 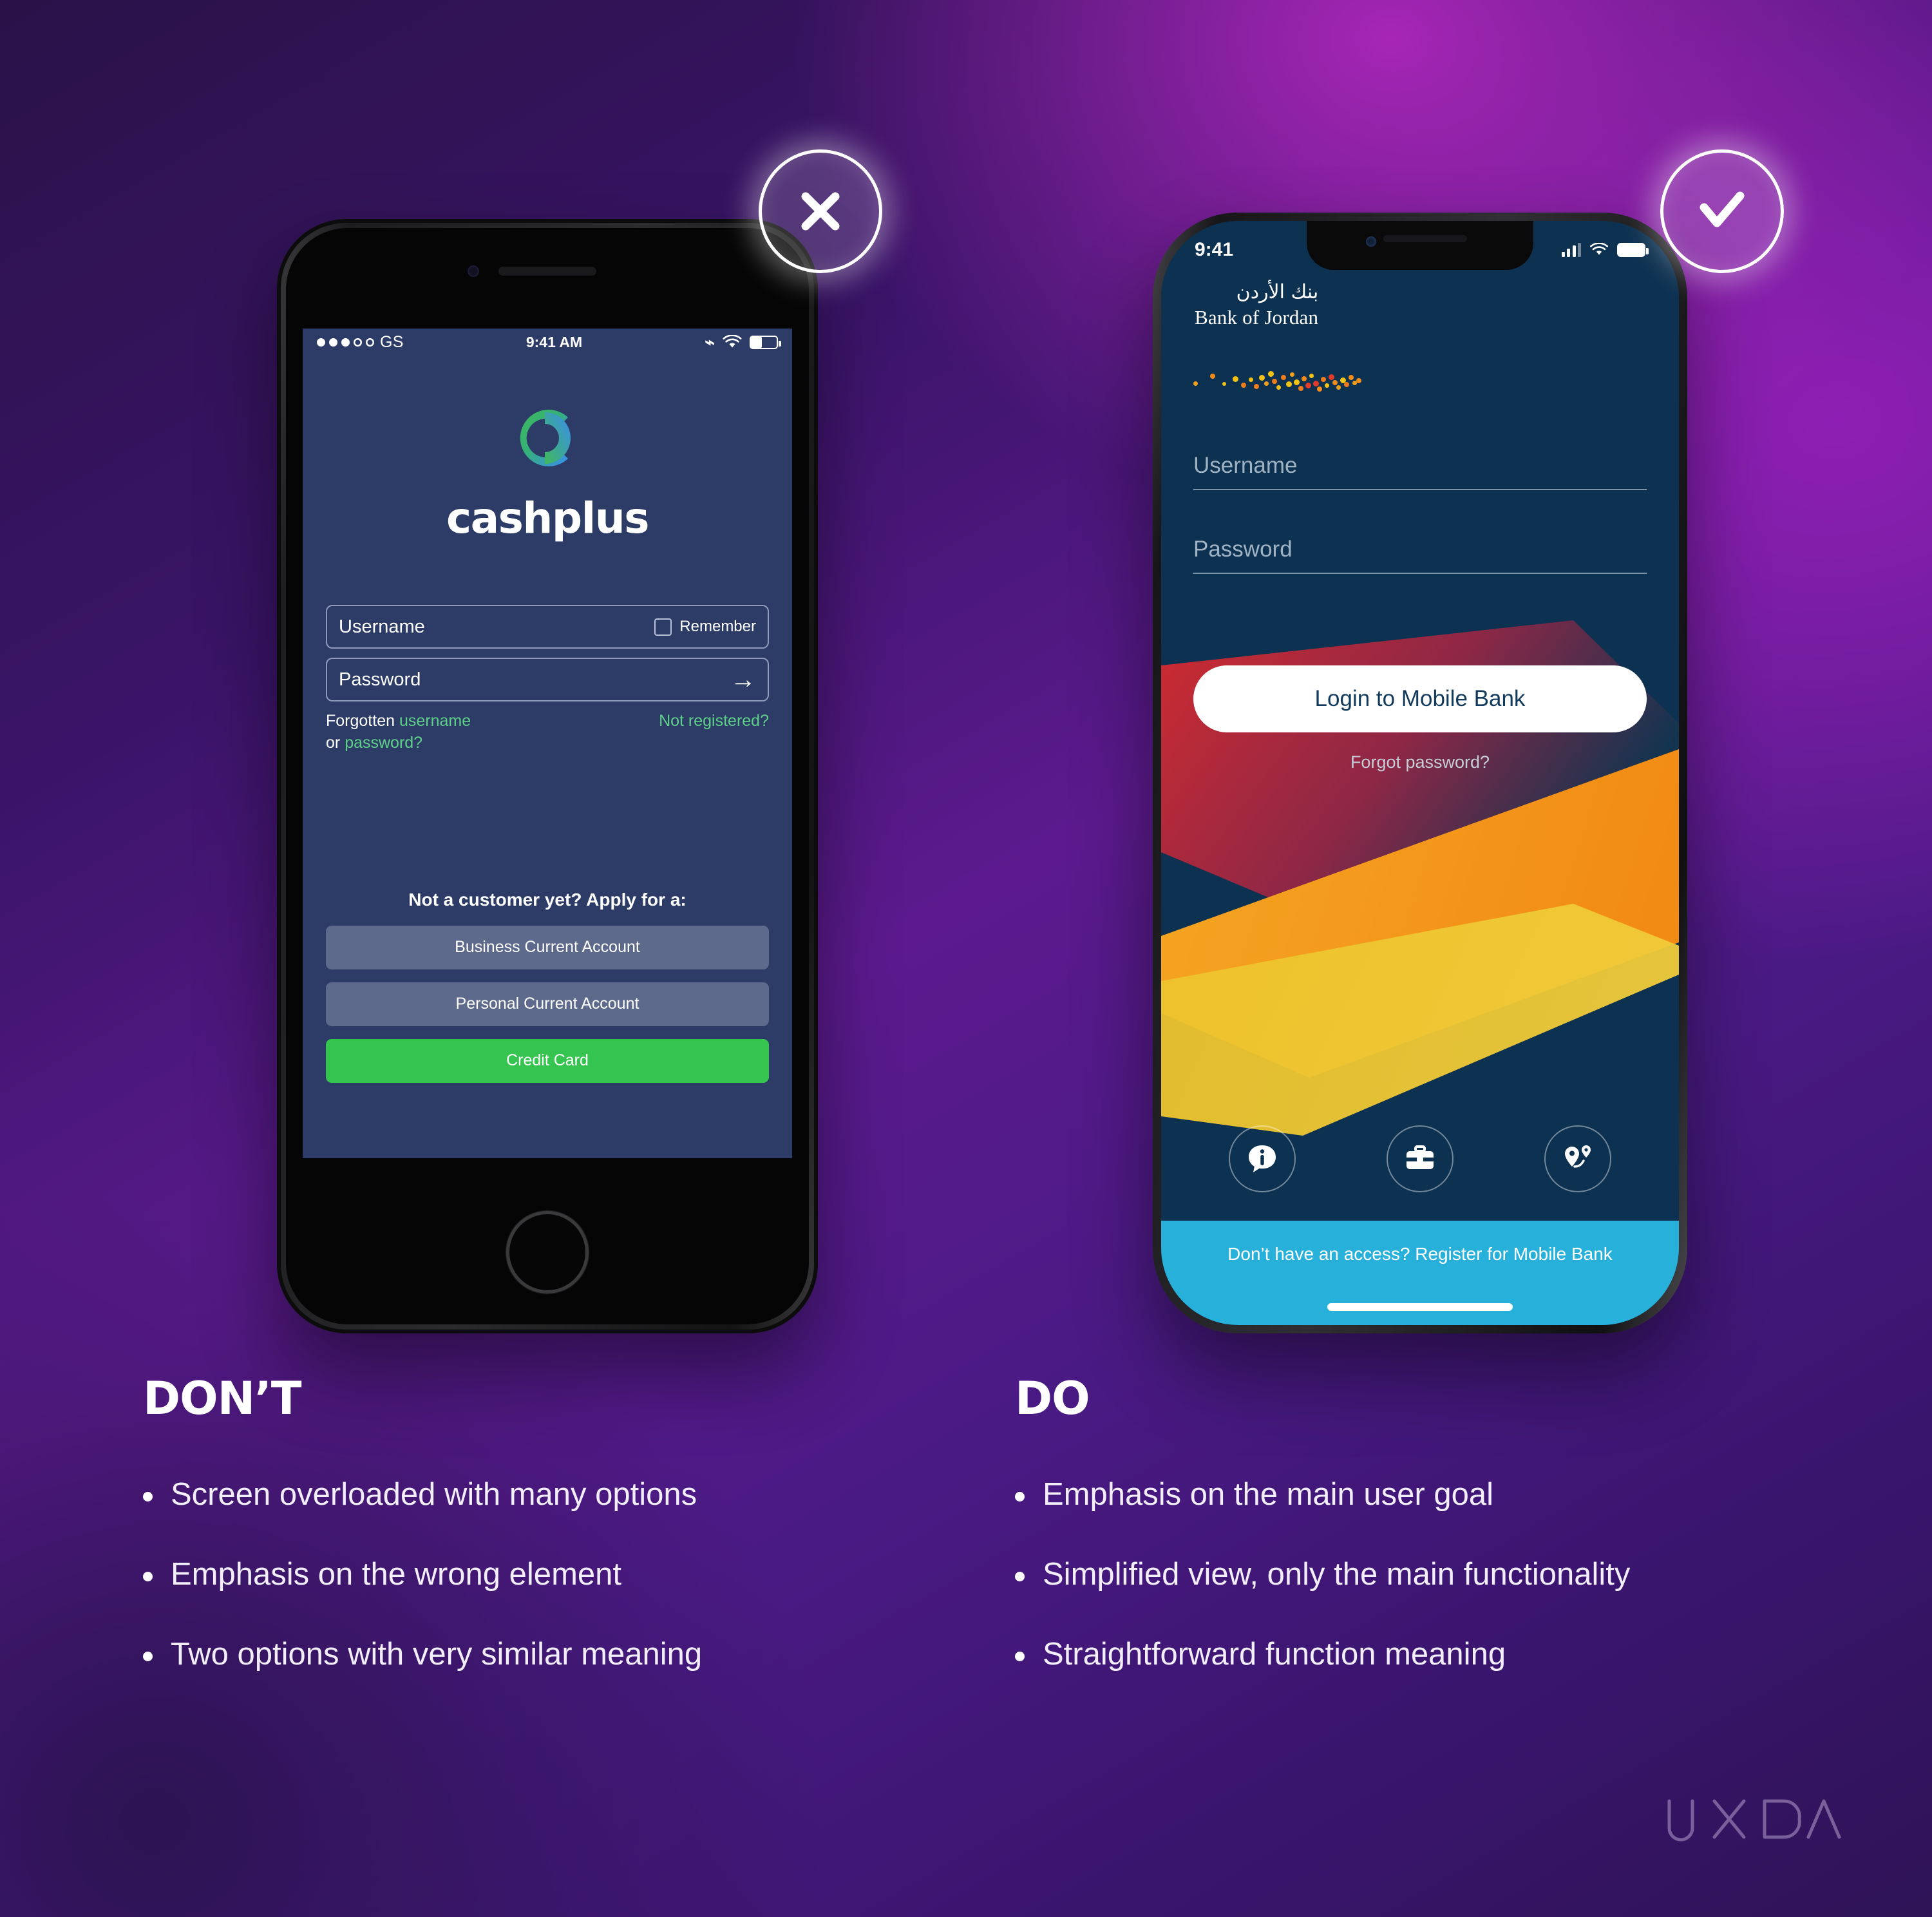 I want to click on quick-action-icons, so click(x=1420, y=1158).